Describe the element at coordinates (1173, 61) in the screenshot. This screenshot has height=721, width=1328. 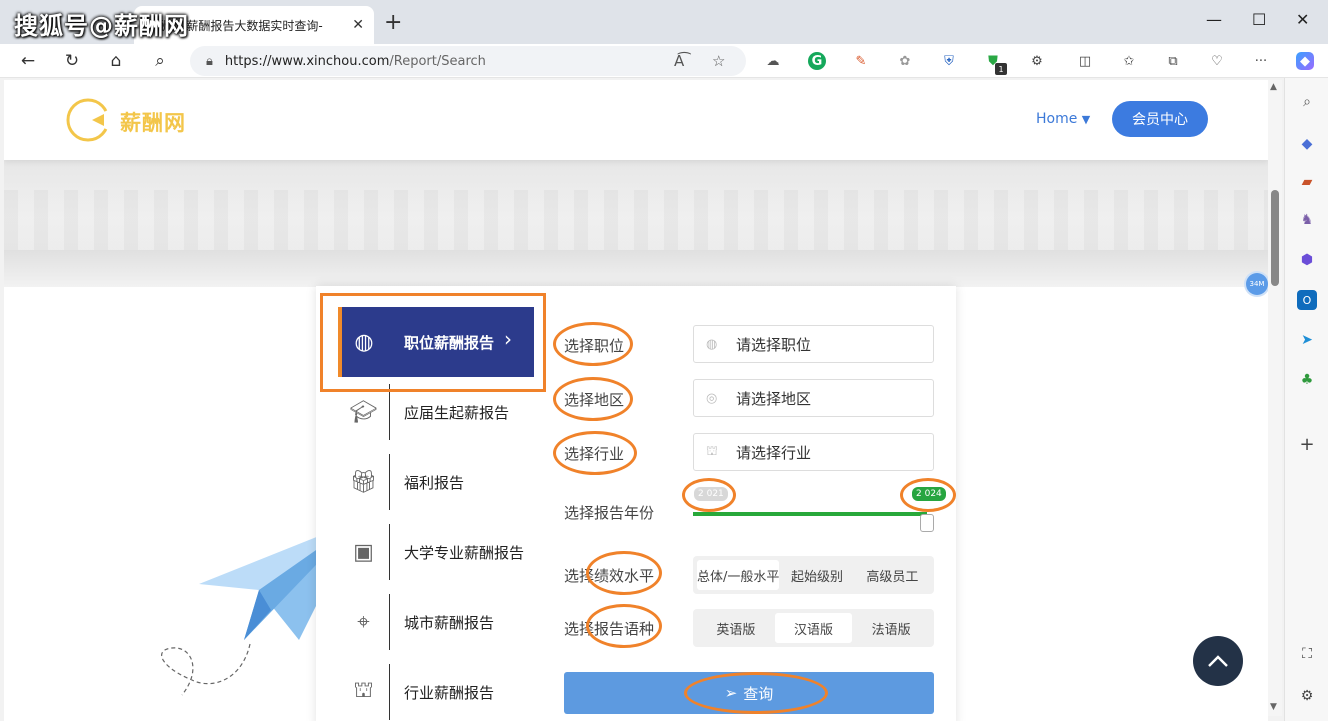
I see `collections-icon: ⧉` at that location.